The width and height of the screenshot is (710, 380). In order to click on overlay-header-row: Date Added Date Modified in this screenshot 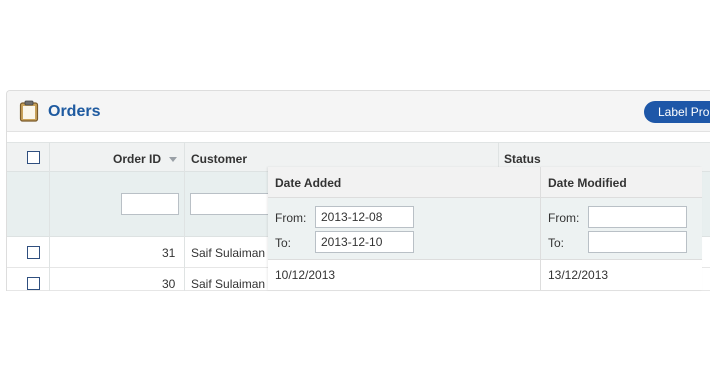, I will do `click(485, 182)`.